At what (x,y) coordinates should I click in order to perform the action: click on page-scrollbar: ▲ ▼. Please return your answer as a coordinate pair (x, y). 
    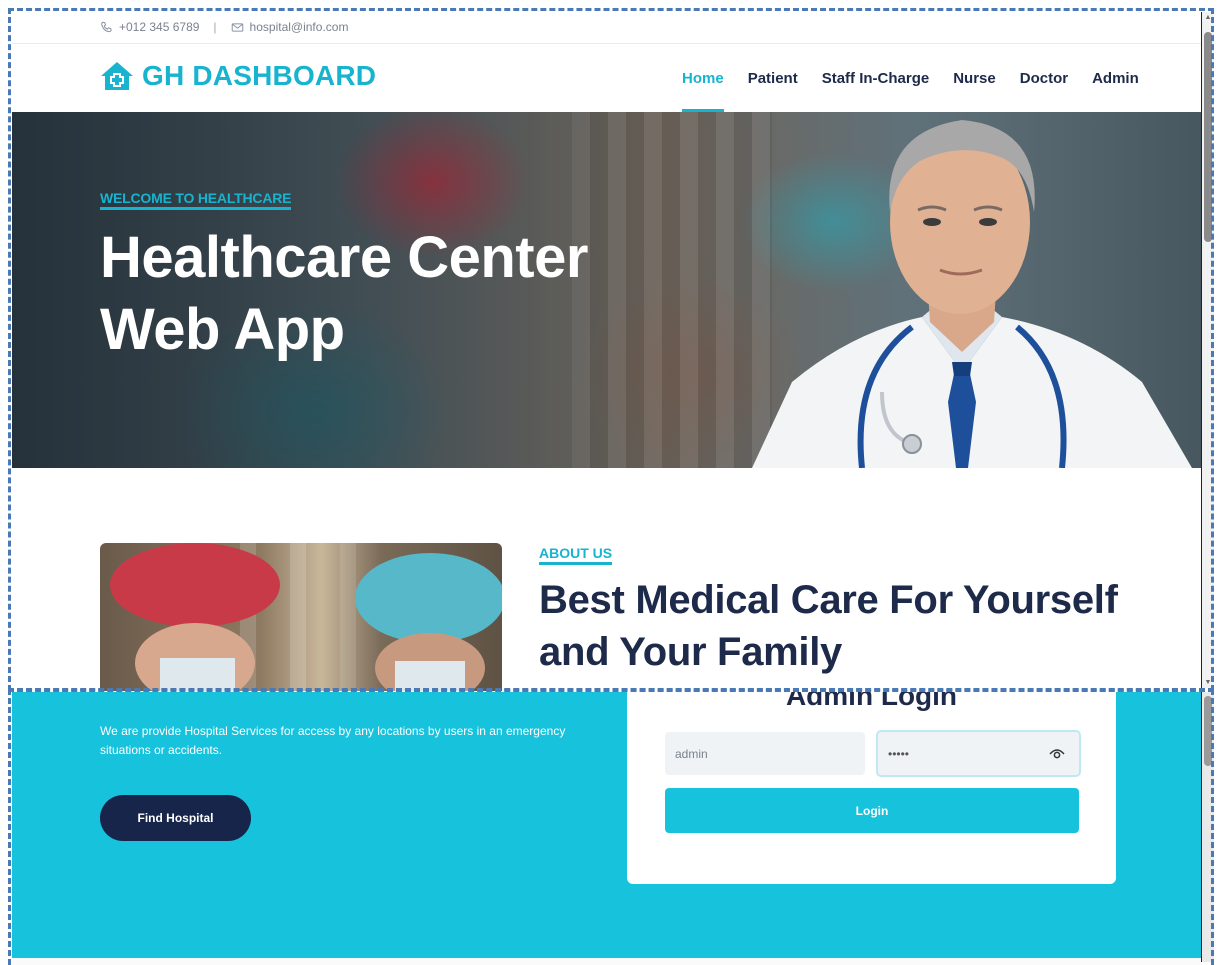
    Looking at the image, I should click on (1208, 350).